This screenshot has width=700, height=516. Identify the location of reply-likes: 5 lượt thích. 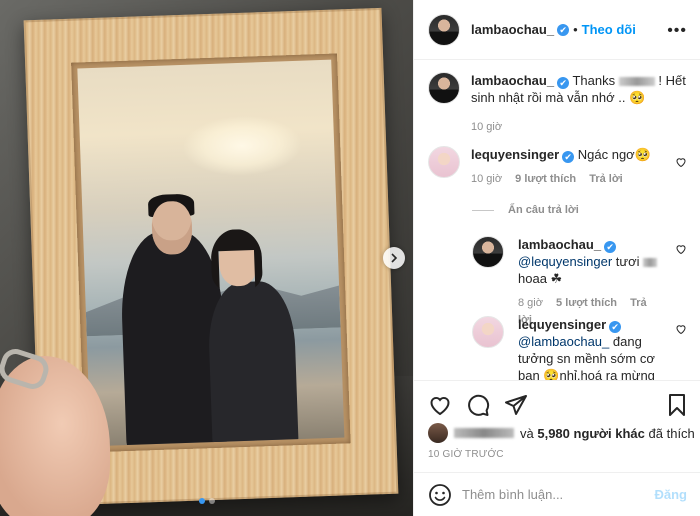
(586, 303).